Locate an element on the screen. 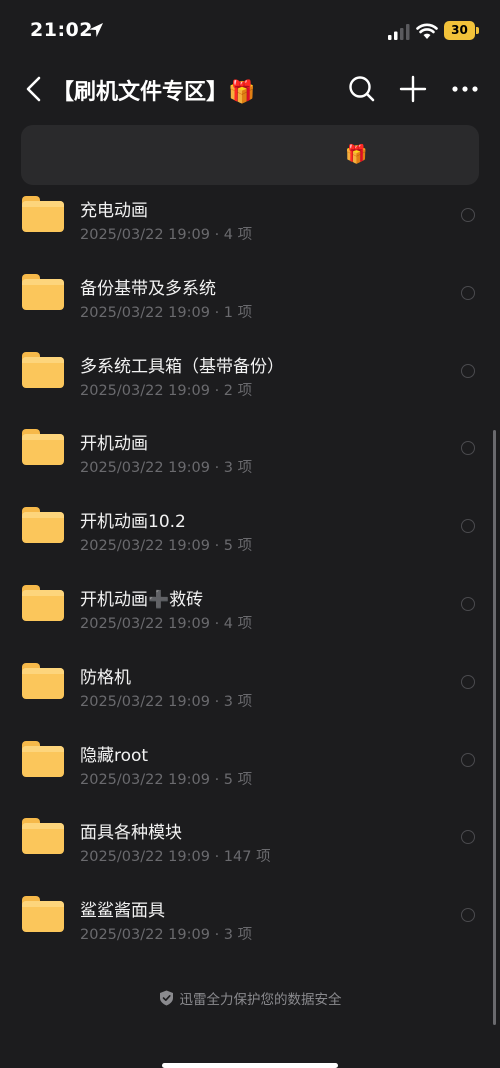  back-icon is located at coordinates (34, 89).